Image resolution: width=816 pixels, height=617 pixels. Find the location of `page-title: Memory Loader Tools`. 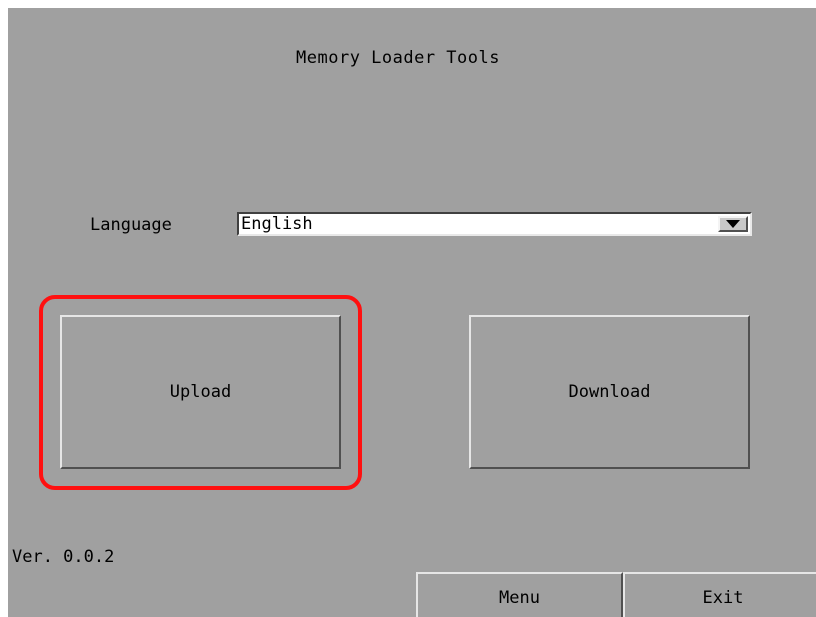

page-title: Memory Loader Tools is located at coordinates (398, 58).